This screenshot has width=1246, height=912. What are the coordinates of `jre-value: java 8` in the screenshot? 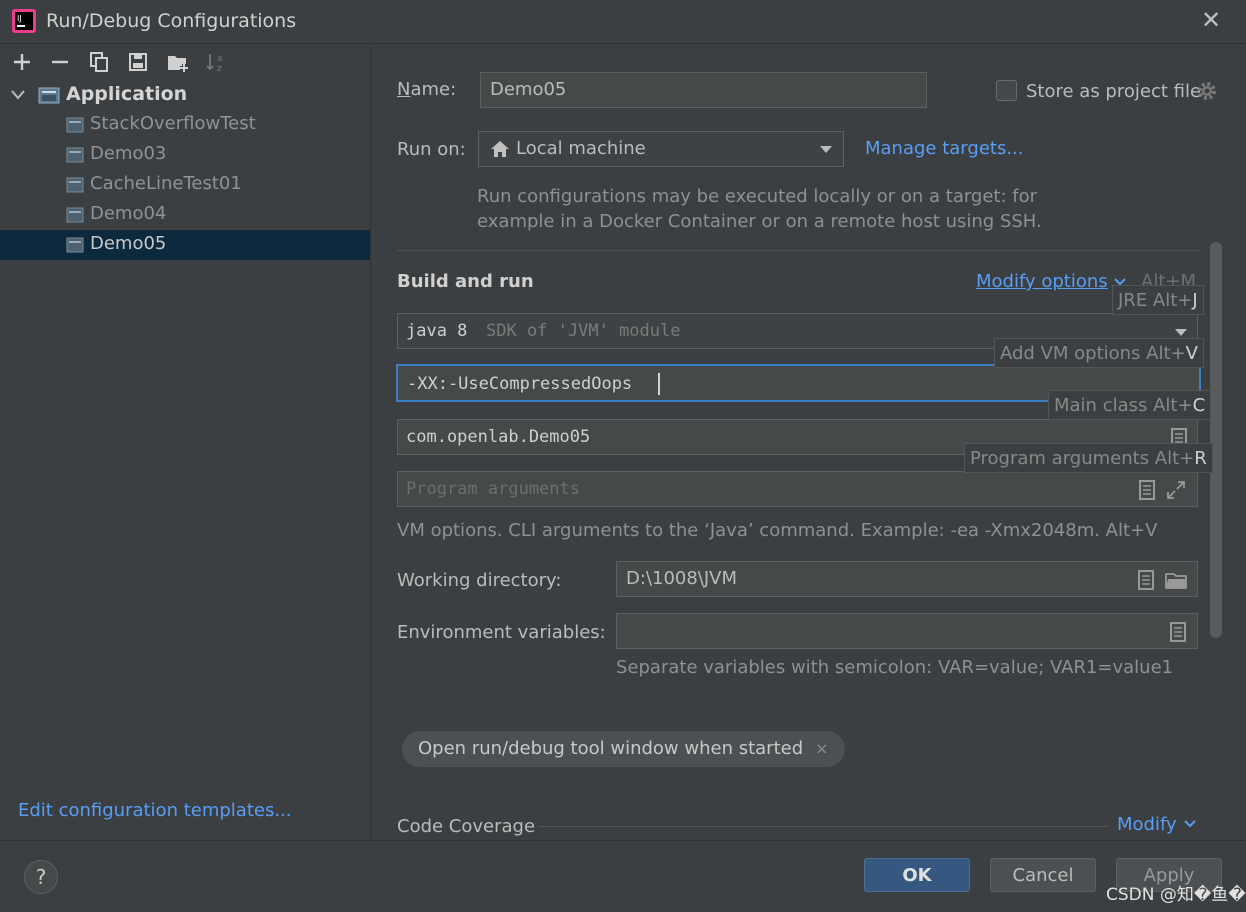 It's located at (437, 331).